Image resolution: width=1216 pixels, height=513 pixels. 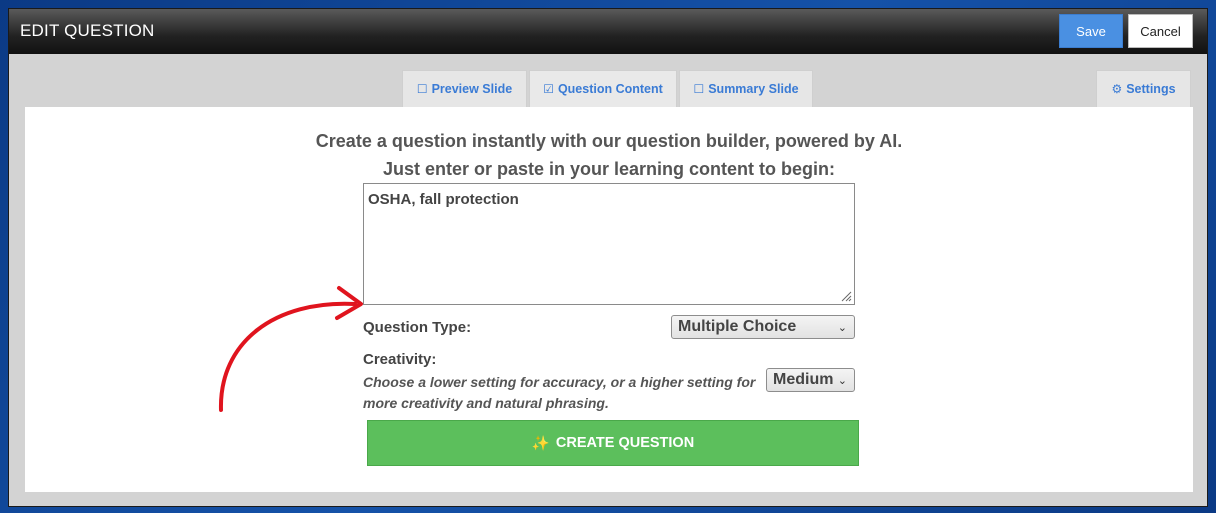 What do you see at coordinates (472, 89) in the screenshot?
I see `tab-label: Preview Slide` at bounding box center [472, 89].